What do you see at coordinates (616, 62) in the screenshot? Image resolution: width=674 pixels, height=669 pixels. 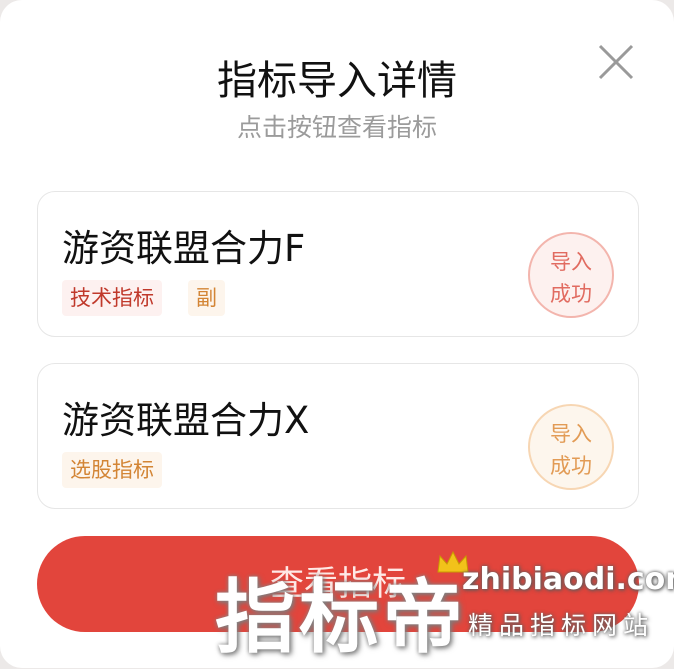 I see `close-icon` at bounding box center [616, 62].